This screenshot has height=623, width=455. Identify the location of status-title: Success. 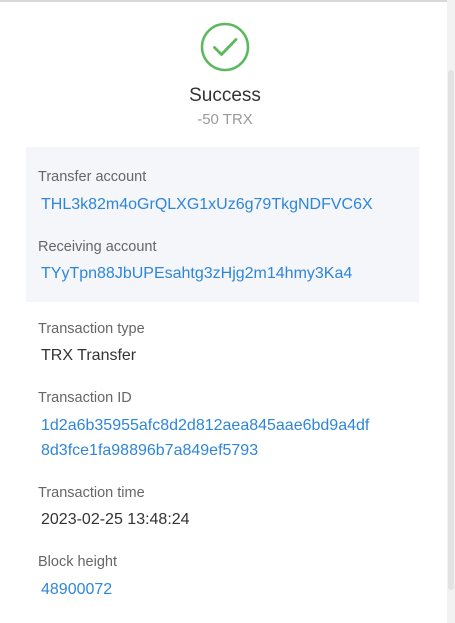
(225, 95).